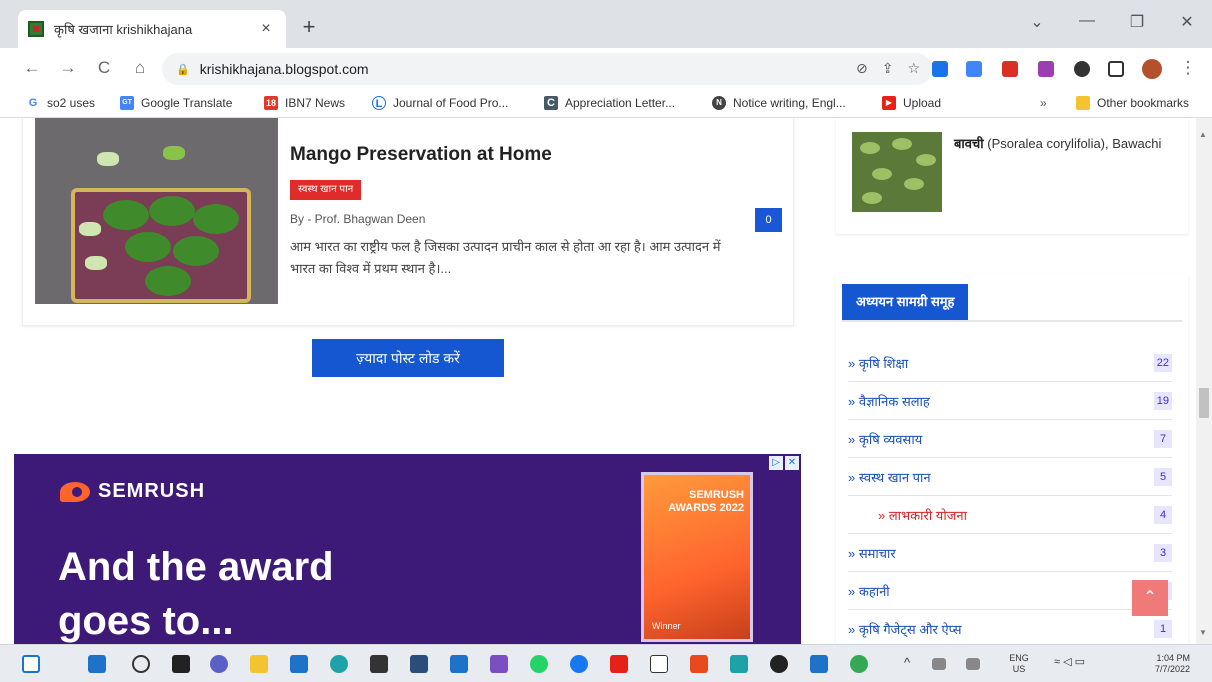 This screenshot has width=1212, height=682. I want to click on scroll-up-arrow-icon: ▲, so click(1203, 134).